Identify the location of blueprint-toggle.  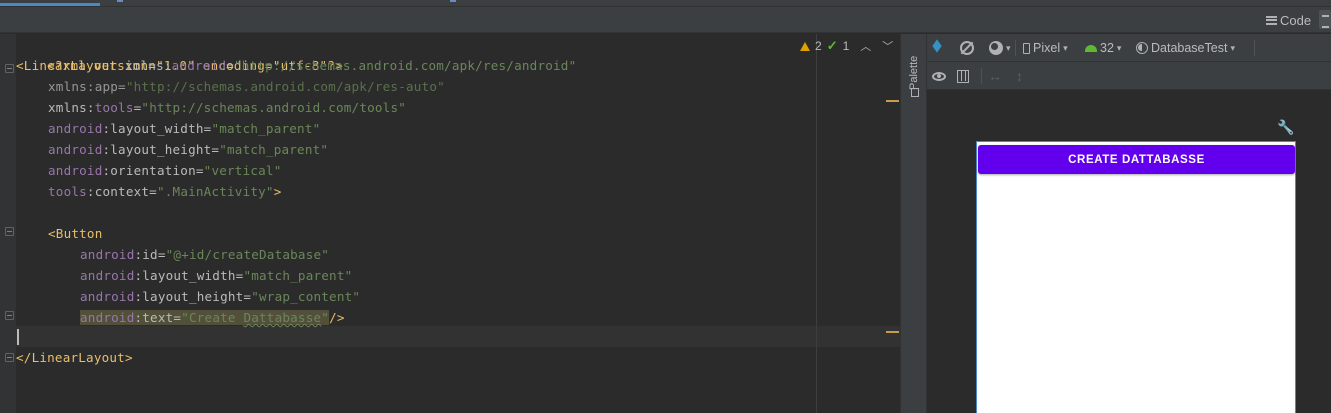
(963, 76).